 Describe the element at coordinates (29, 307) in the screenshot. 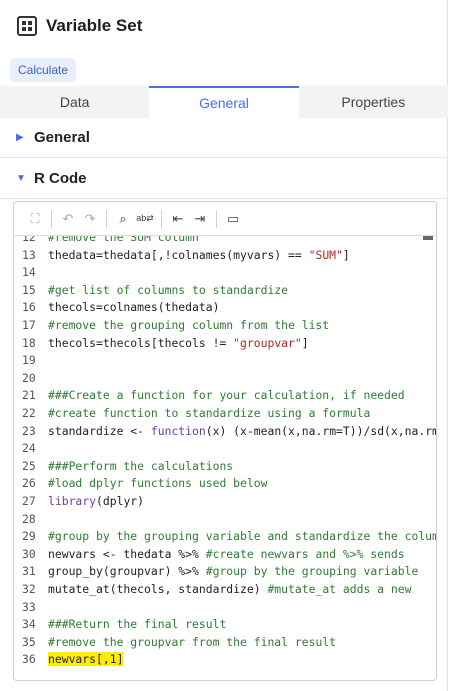

I see `line-number: 16` at that location.